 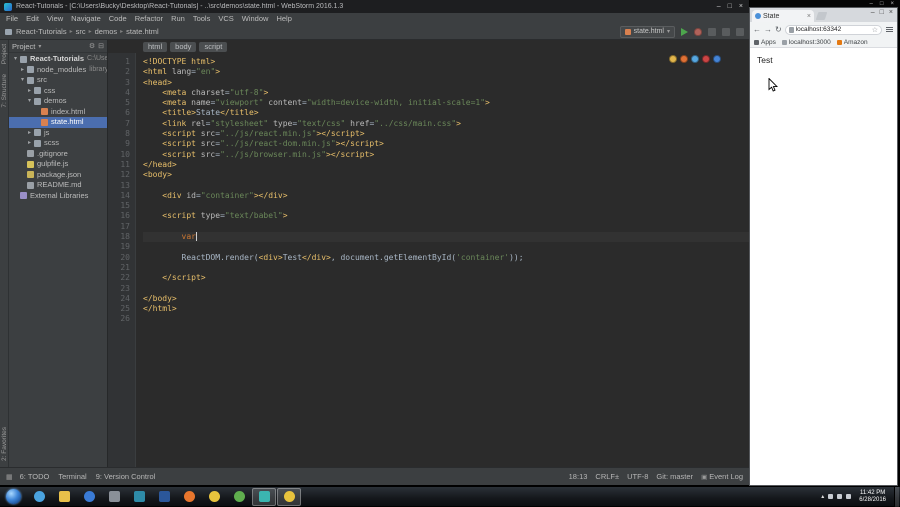 What do you see at coordinates (119, 62) in the screenshot?
I see `line-number: 1` at bounding box center [119, 62].